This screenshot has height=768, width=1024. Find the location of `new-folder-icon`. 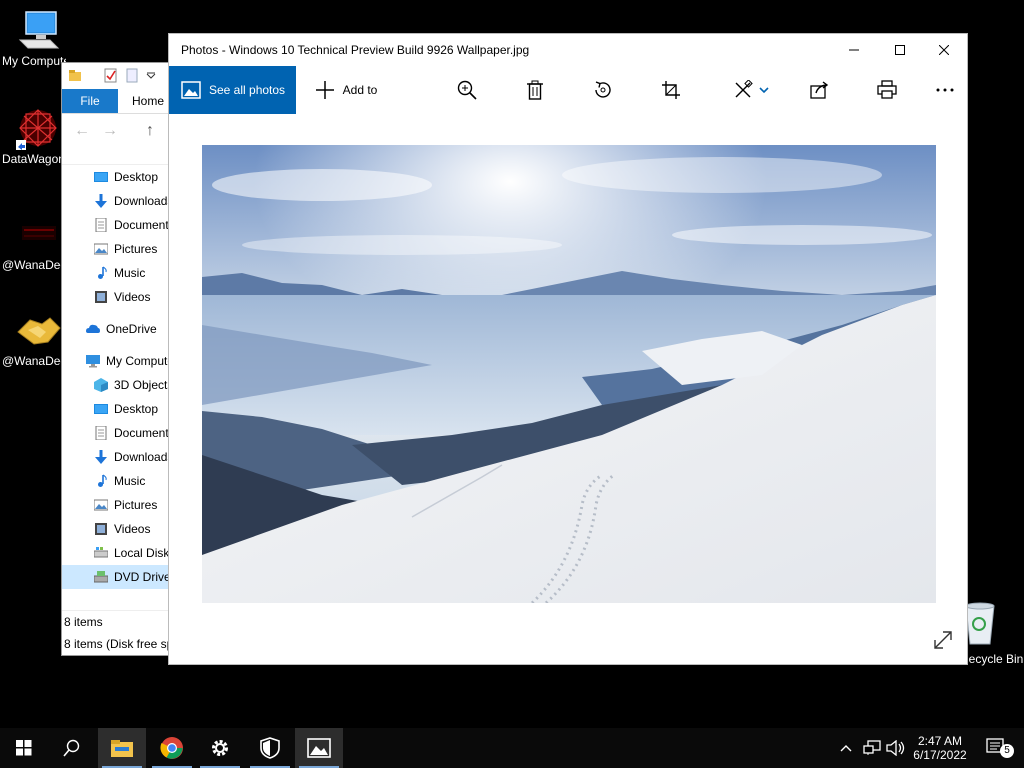

new-folder-icon is located at coordinates (132, 76).